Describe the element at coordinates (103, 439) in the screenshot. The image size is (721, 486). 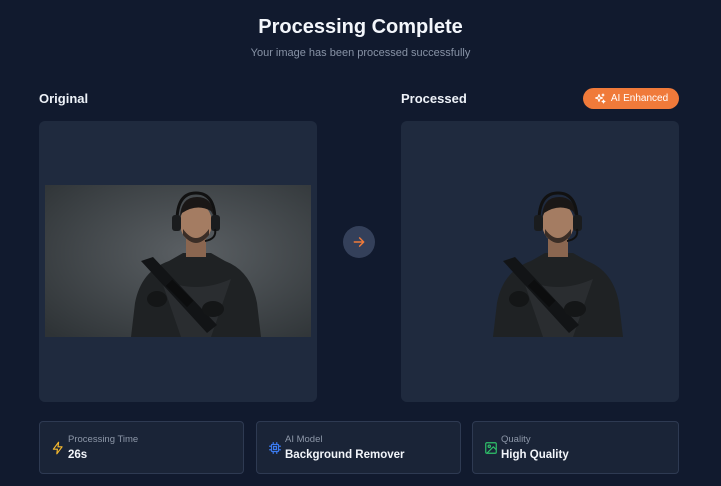
I see `processing-time-label: Processing Time` at that location.